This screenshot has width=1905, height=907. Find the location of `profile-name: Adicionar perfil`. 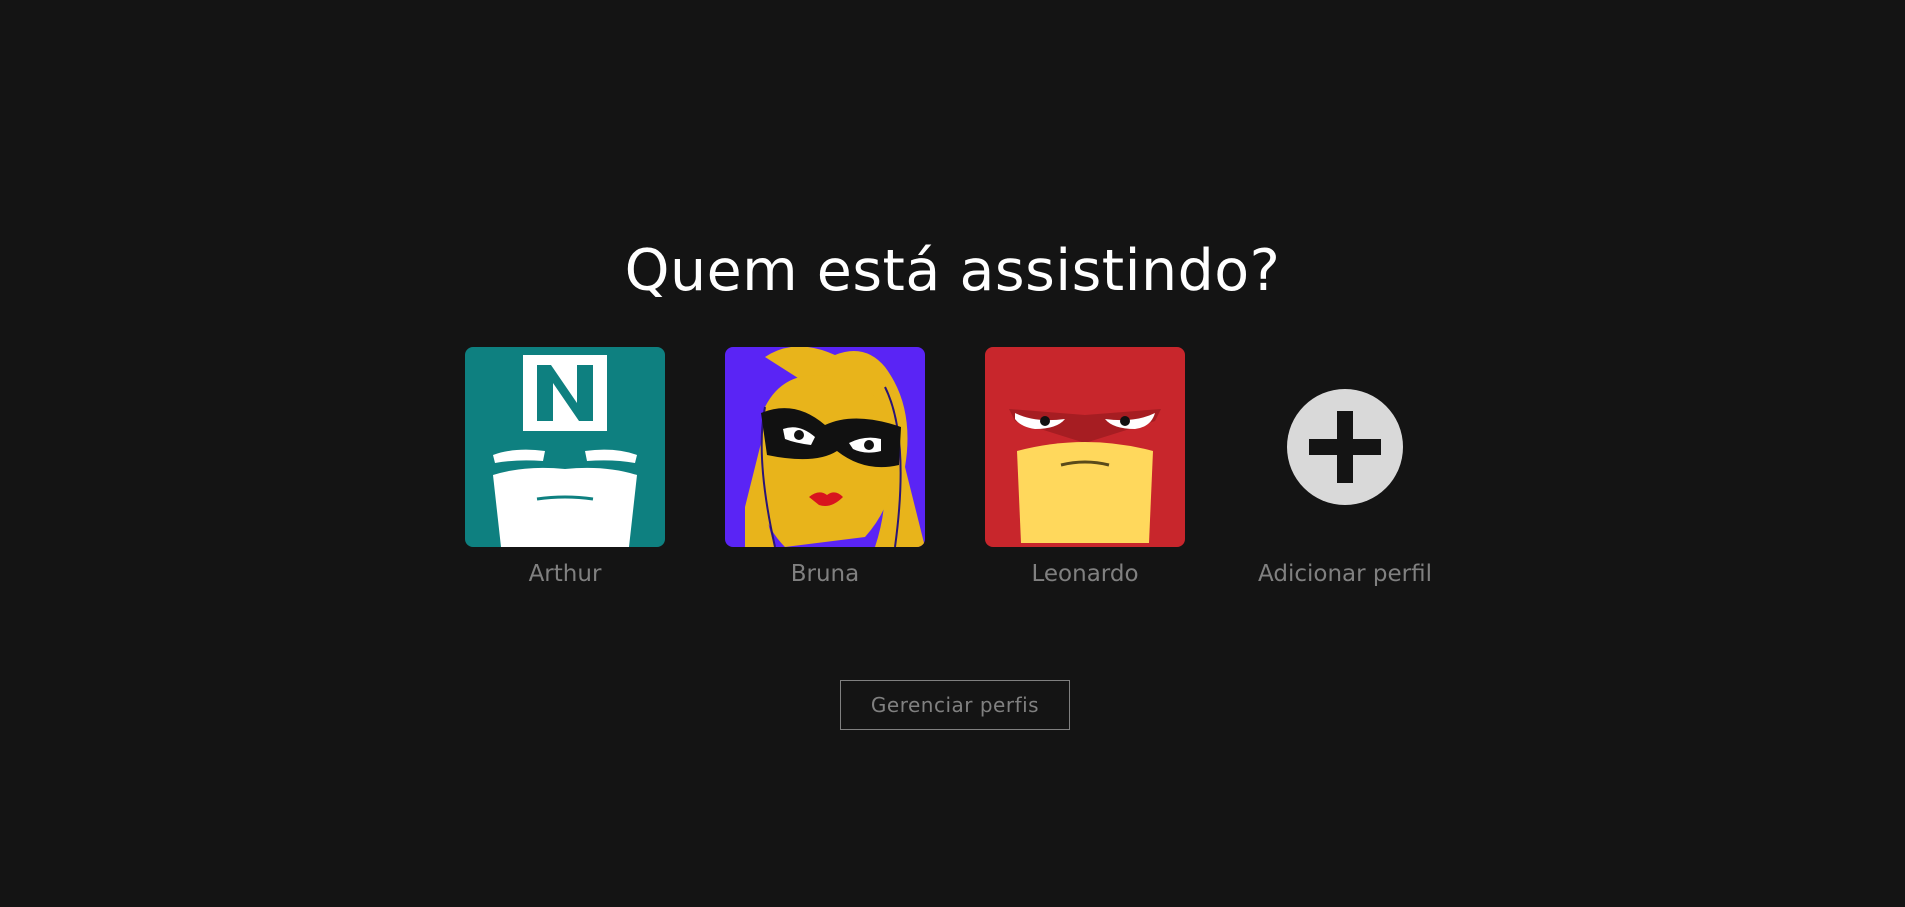

profile-name: Adicionar perfil is located at coordinates (1345, 574).